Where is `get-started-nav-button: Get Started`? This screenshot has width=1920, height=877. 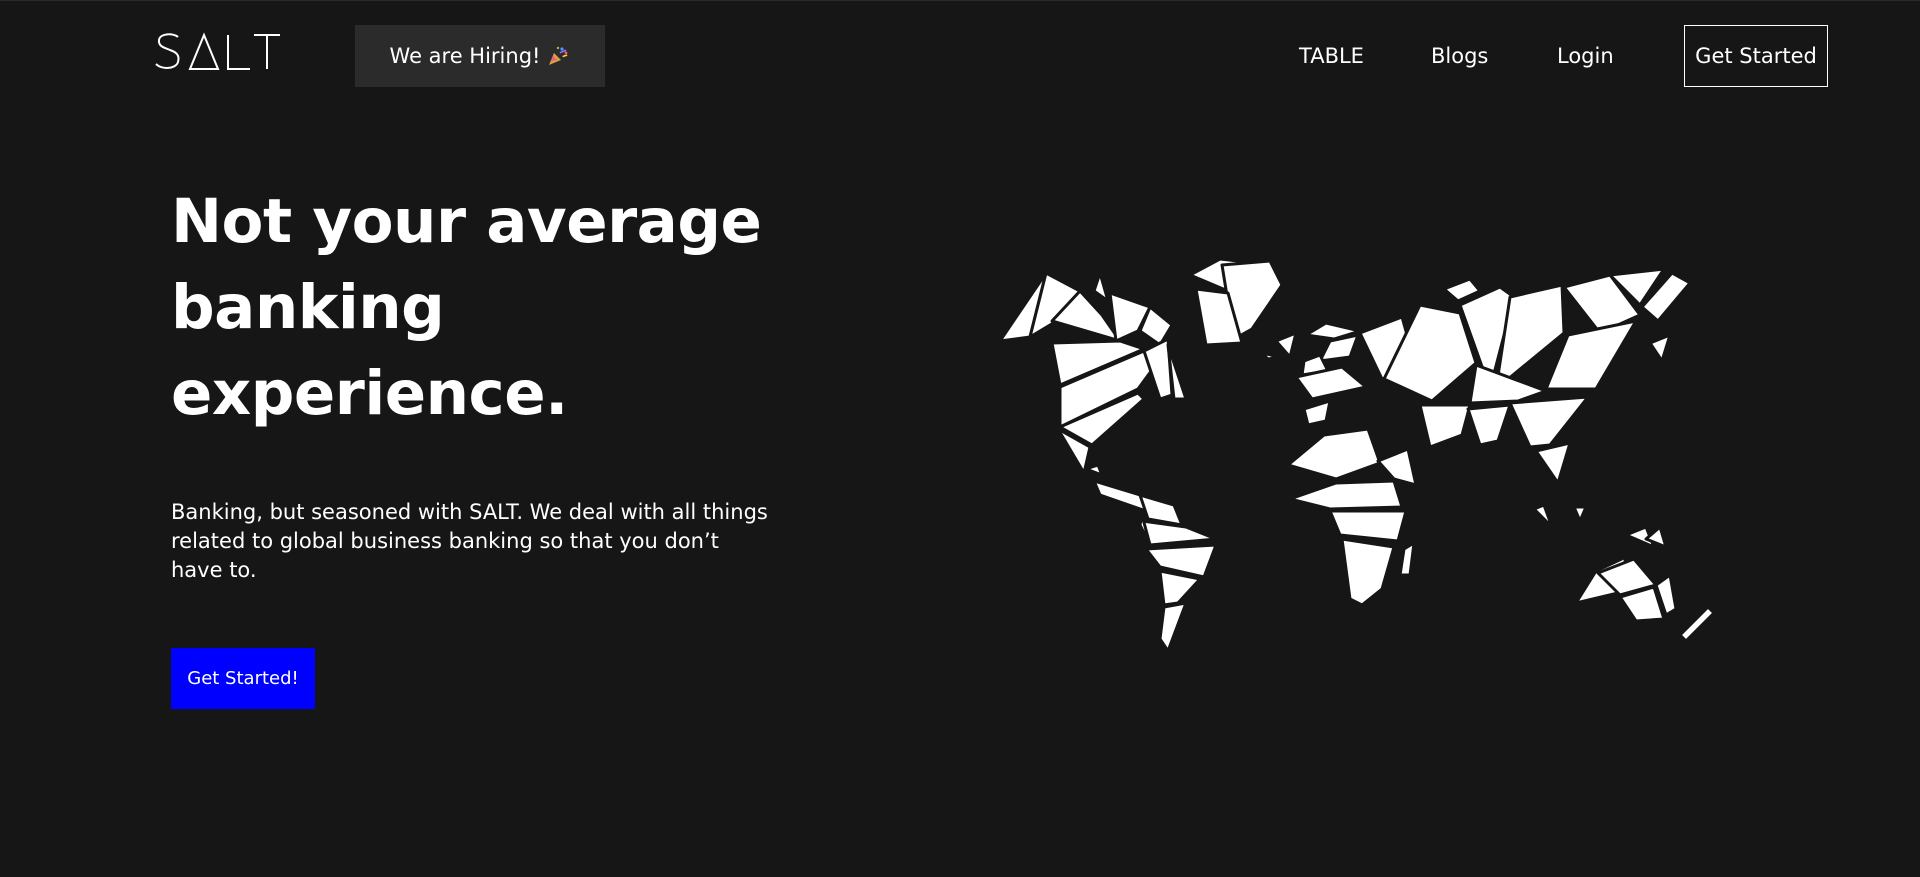 get-started-nav-button: Get Started is located at coordinates (1756, 56).